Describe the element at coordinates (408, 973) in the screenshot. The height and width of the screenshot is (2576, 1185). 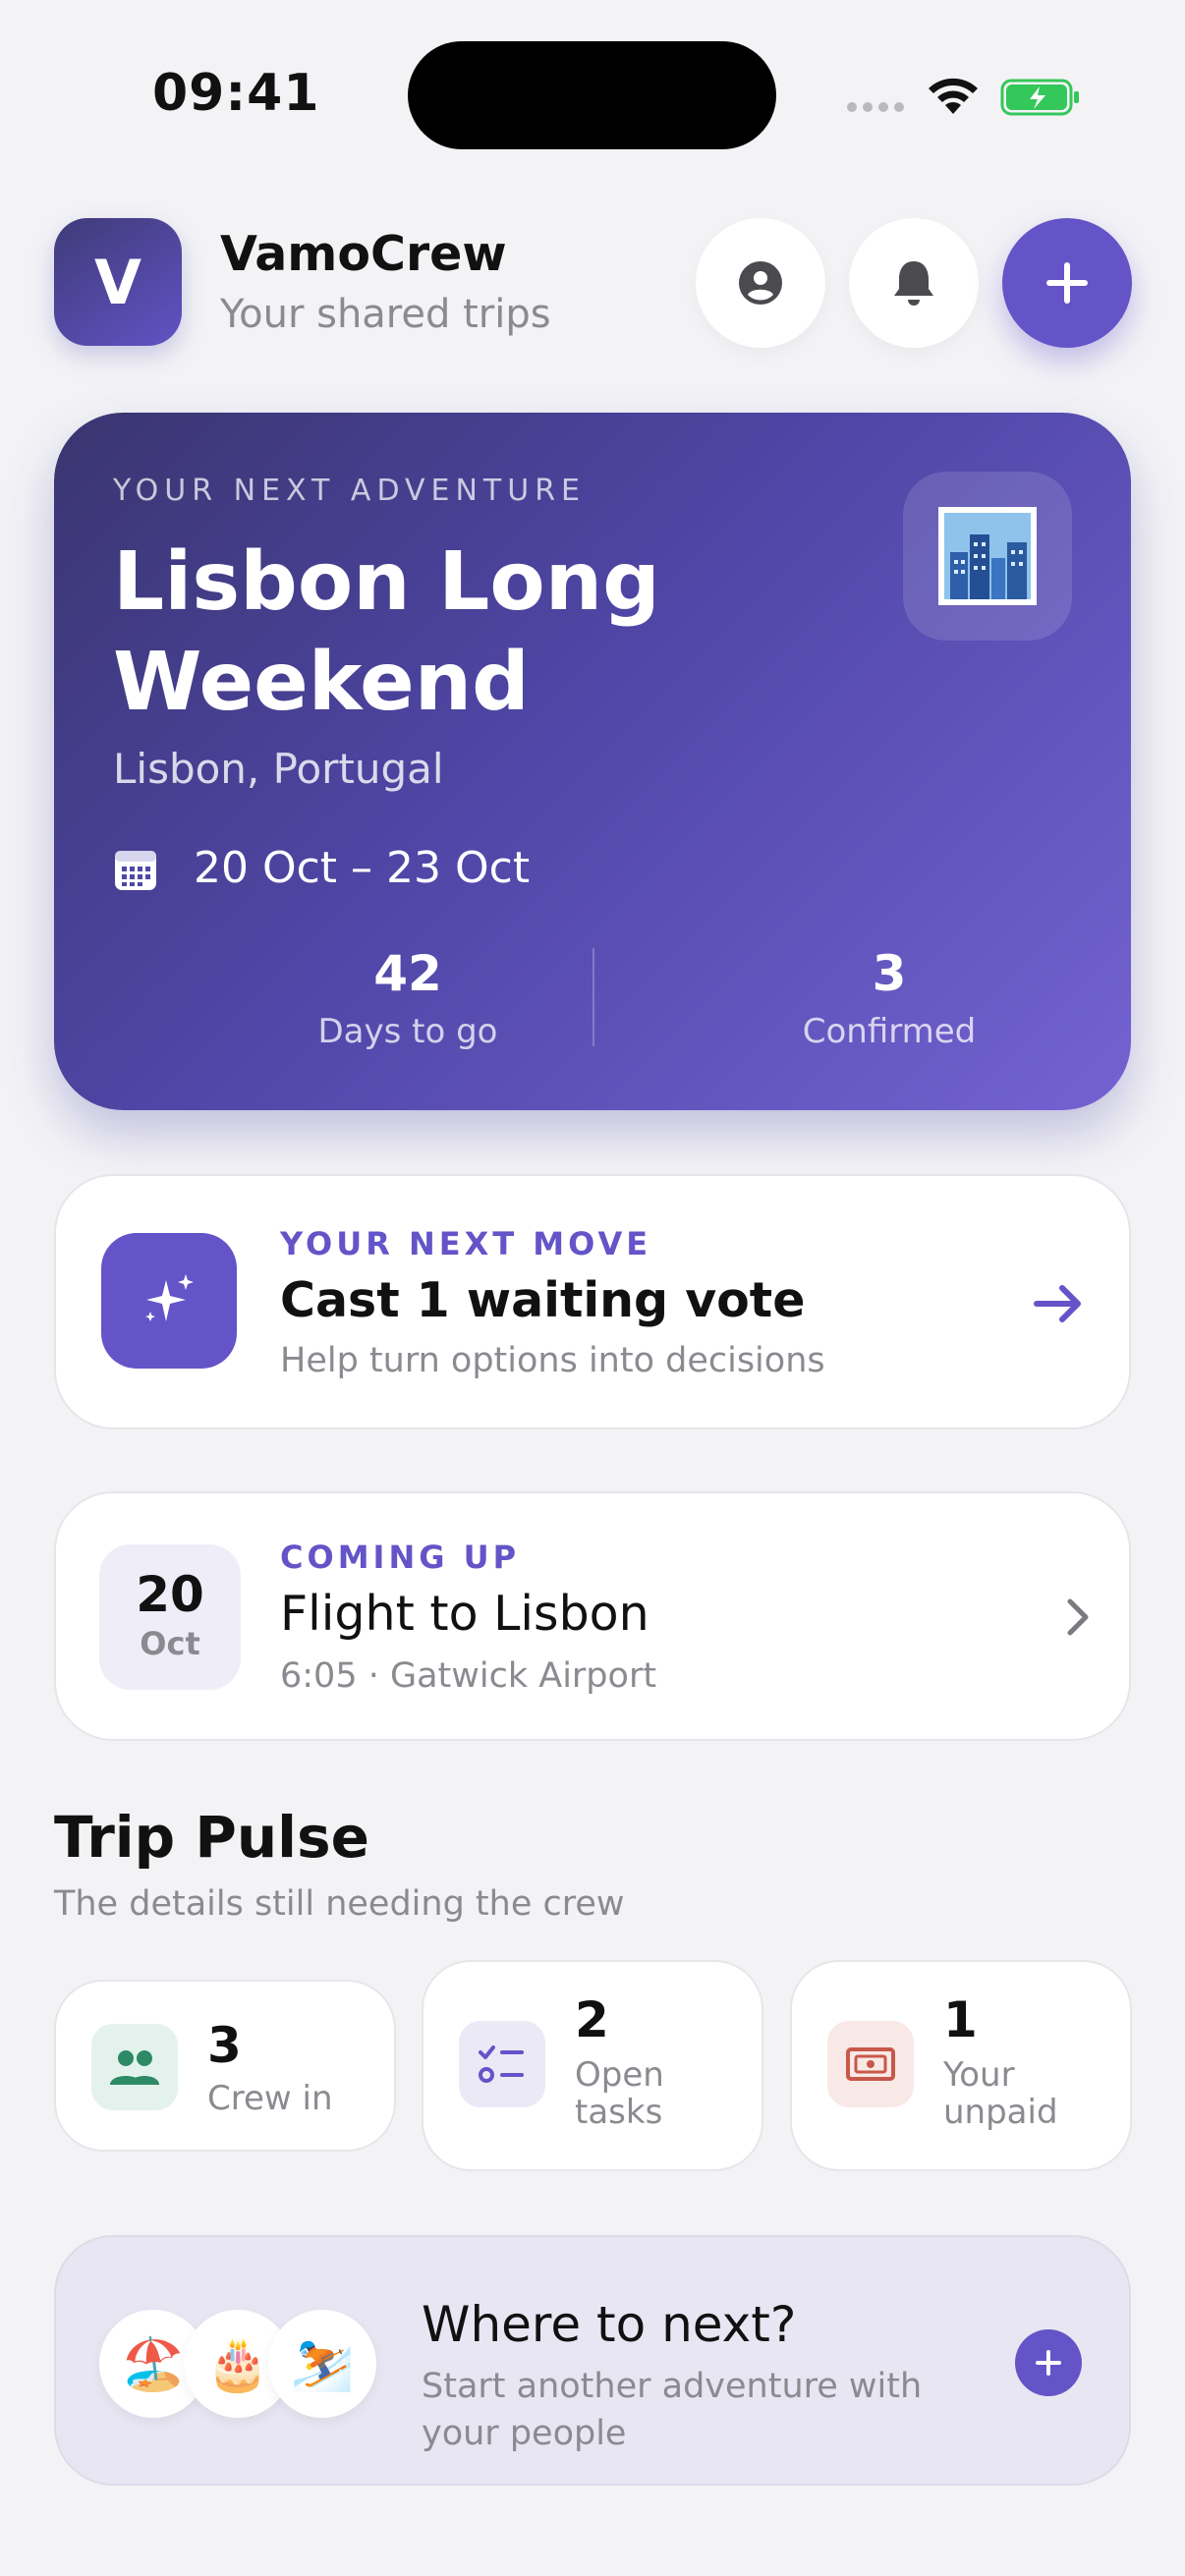
I see `days-to-go-value: 42` at that location.